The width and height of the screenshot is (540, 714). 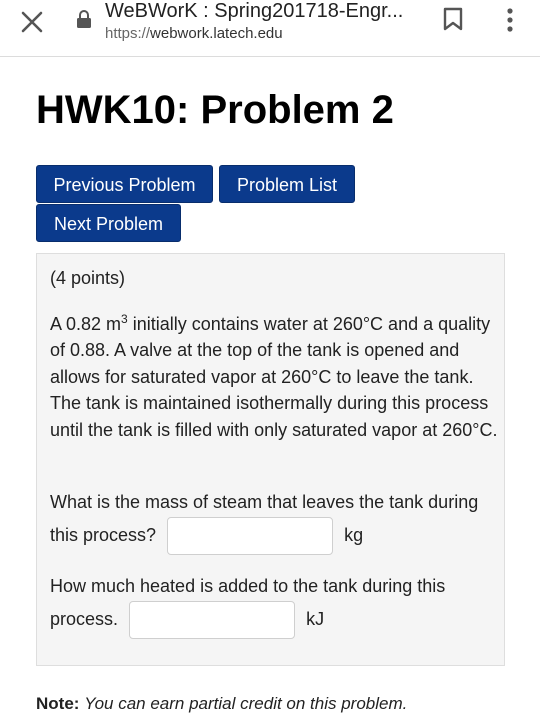 What do you see at coordinates (216, 33) in the screenshot?
I see `url-host: webwork.latech.edu` at bounding box center [216, 33].